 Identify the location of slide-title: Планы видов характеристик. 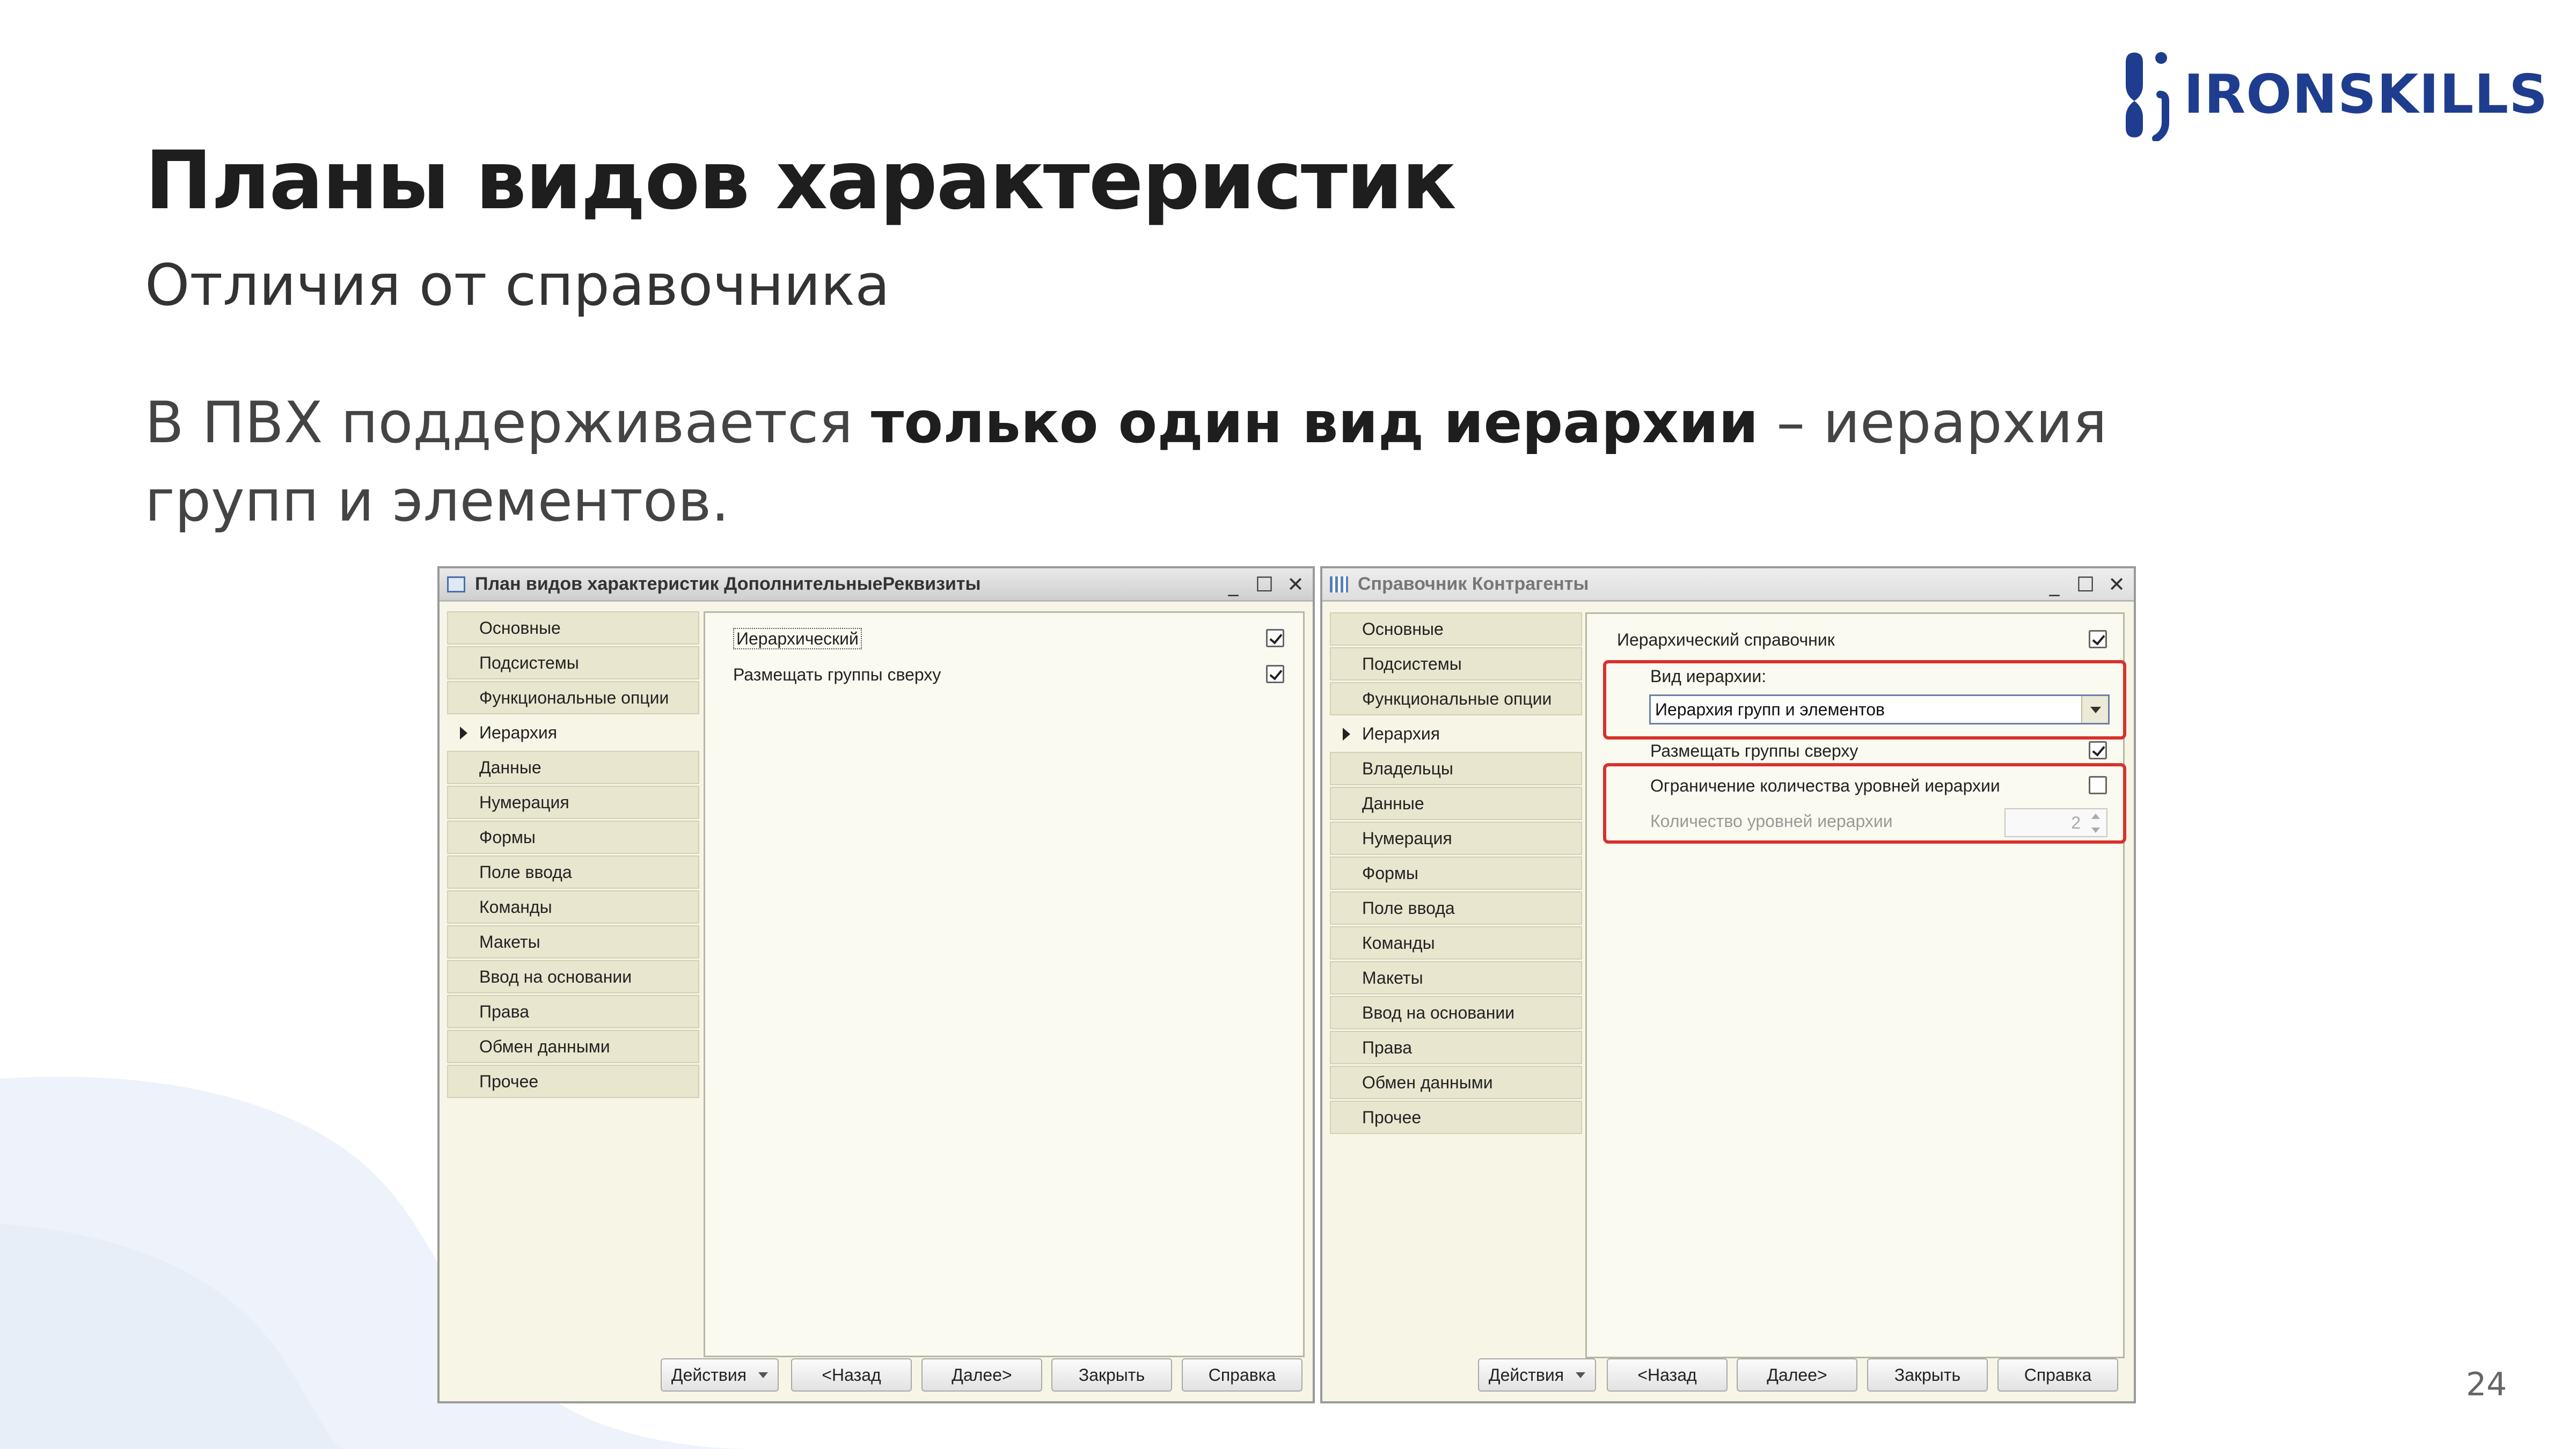
(801, 181).